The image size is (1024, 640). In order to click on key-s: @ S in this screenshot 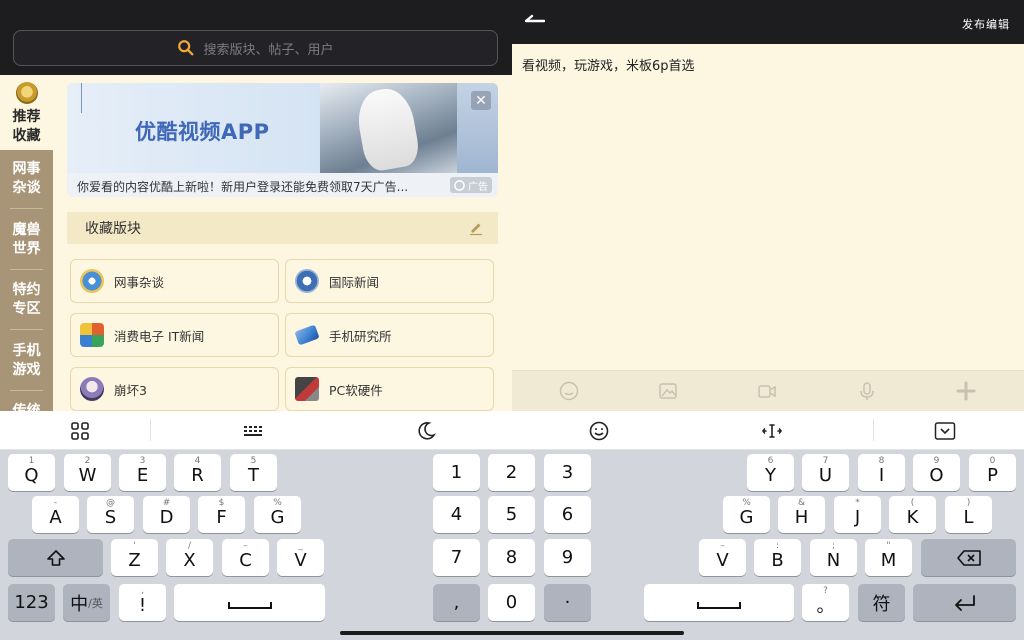, I will do `click(110, 514)`.